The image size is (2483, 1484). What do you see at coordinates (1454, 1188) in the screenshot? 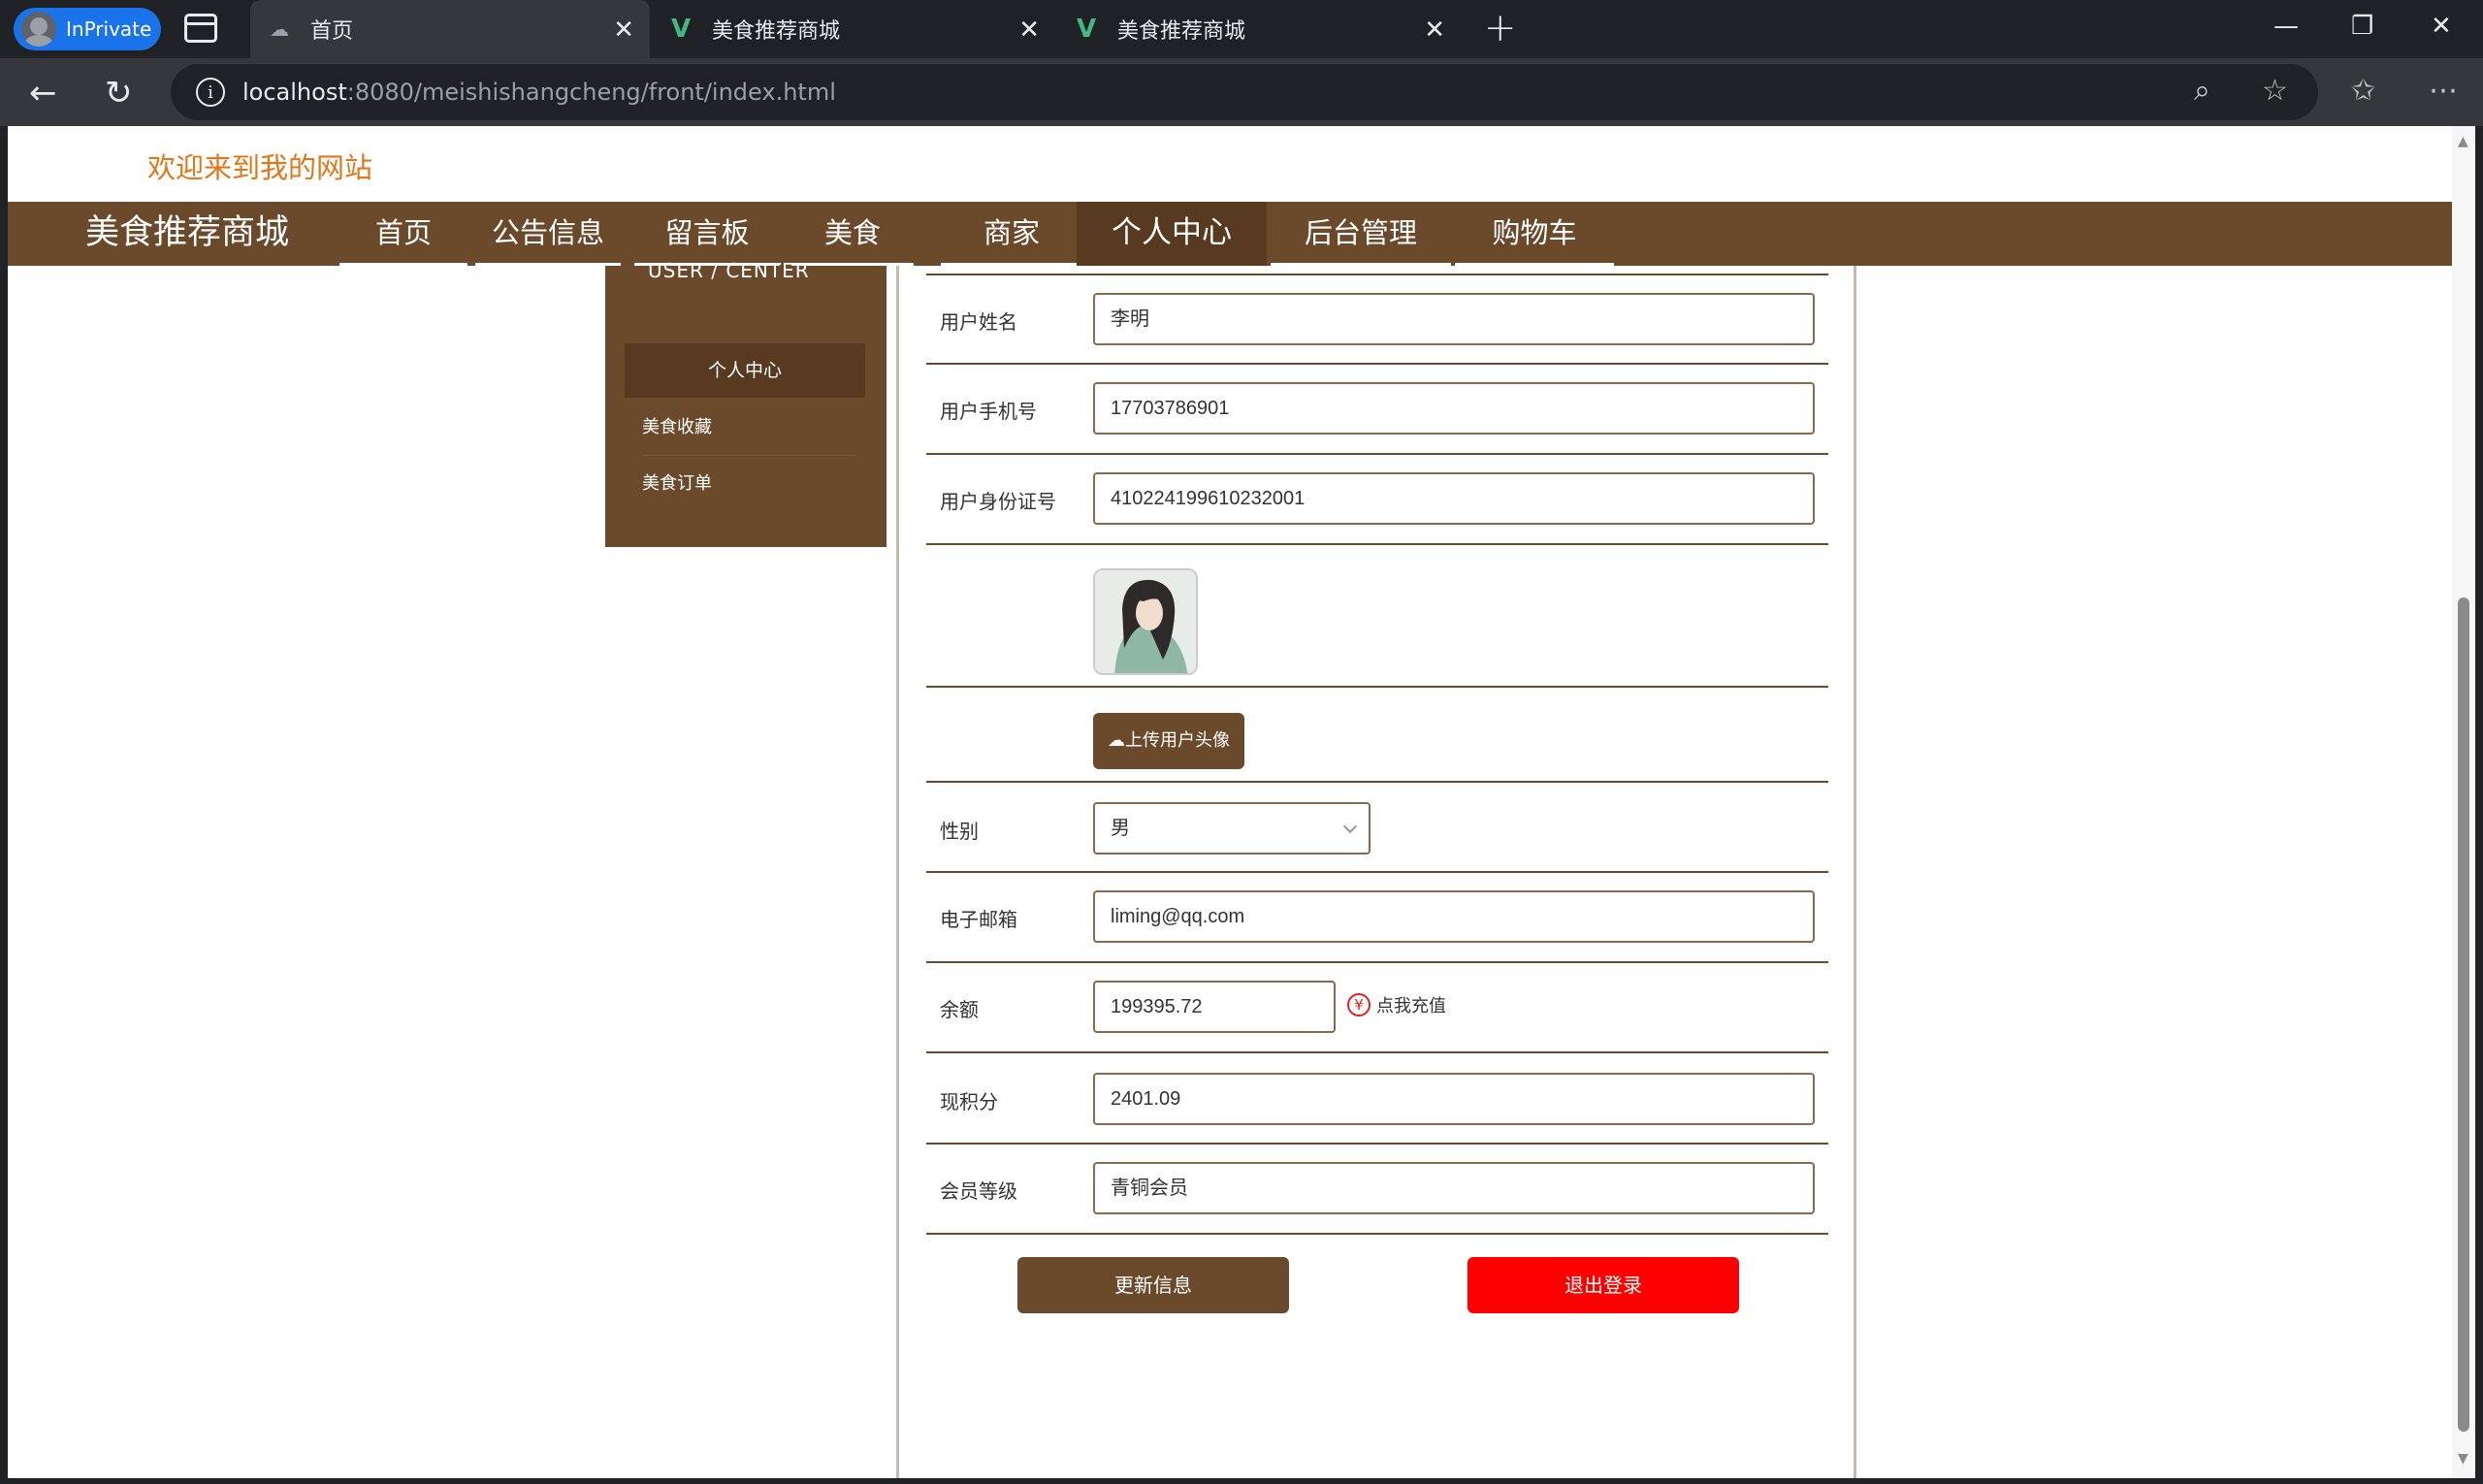
I see `level-input: 青铜会员` at bounding box center [1454, 1188].